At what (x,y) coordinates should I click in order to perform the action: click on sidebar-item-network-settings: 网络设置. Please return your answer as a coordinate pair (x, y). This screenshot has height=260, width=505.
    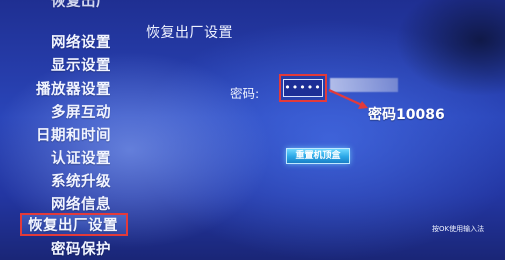
    Looking at the image, I should click on (81, 41).